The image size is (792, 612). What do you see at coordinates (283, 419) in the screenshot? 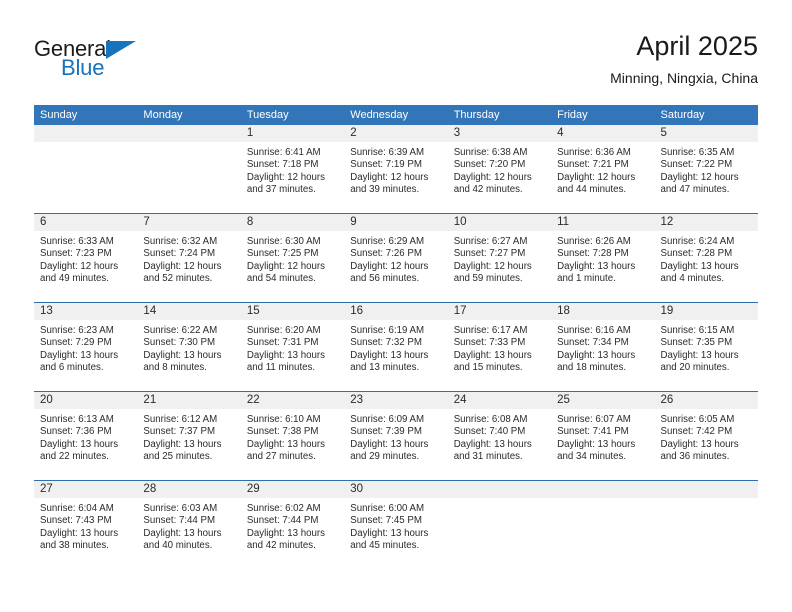
I see `day-sunrise-text: Sunrise: 6:10 AM` at bounding box center [283, 419].